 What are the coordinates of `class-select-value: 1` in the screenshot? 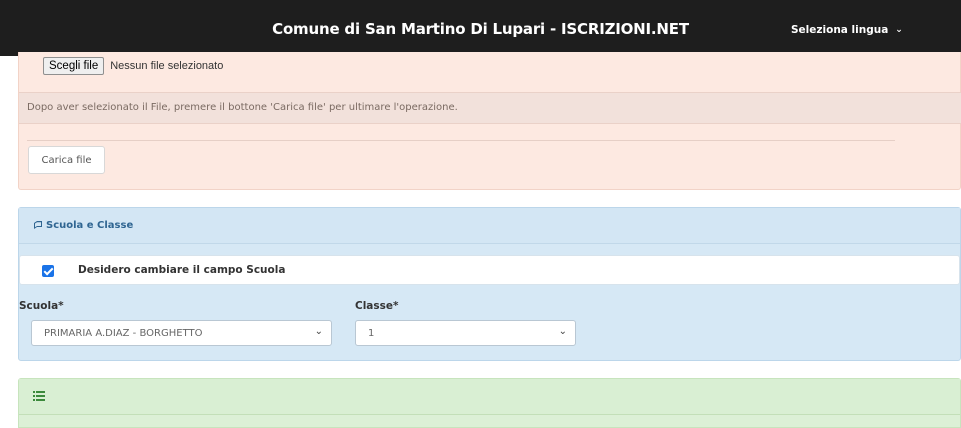 It's located at (371, 333).